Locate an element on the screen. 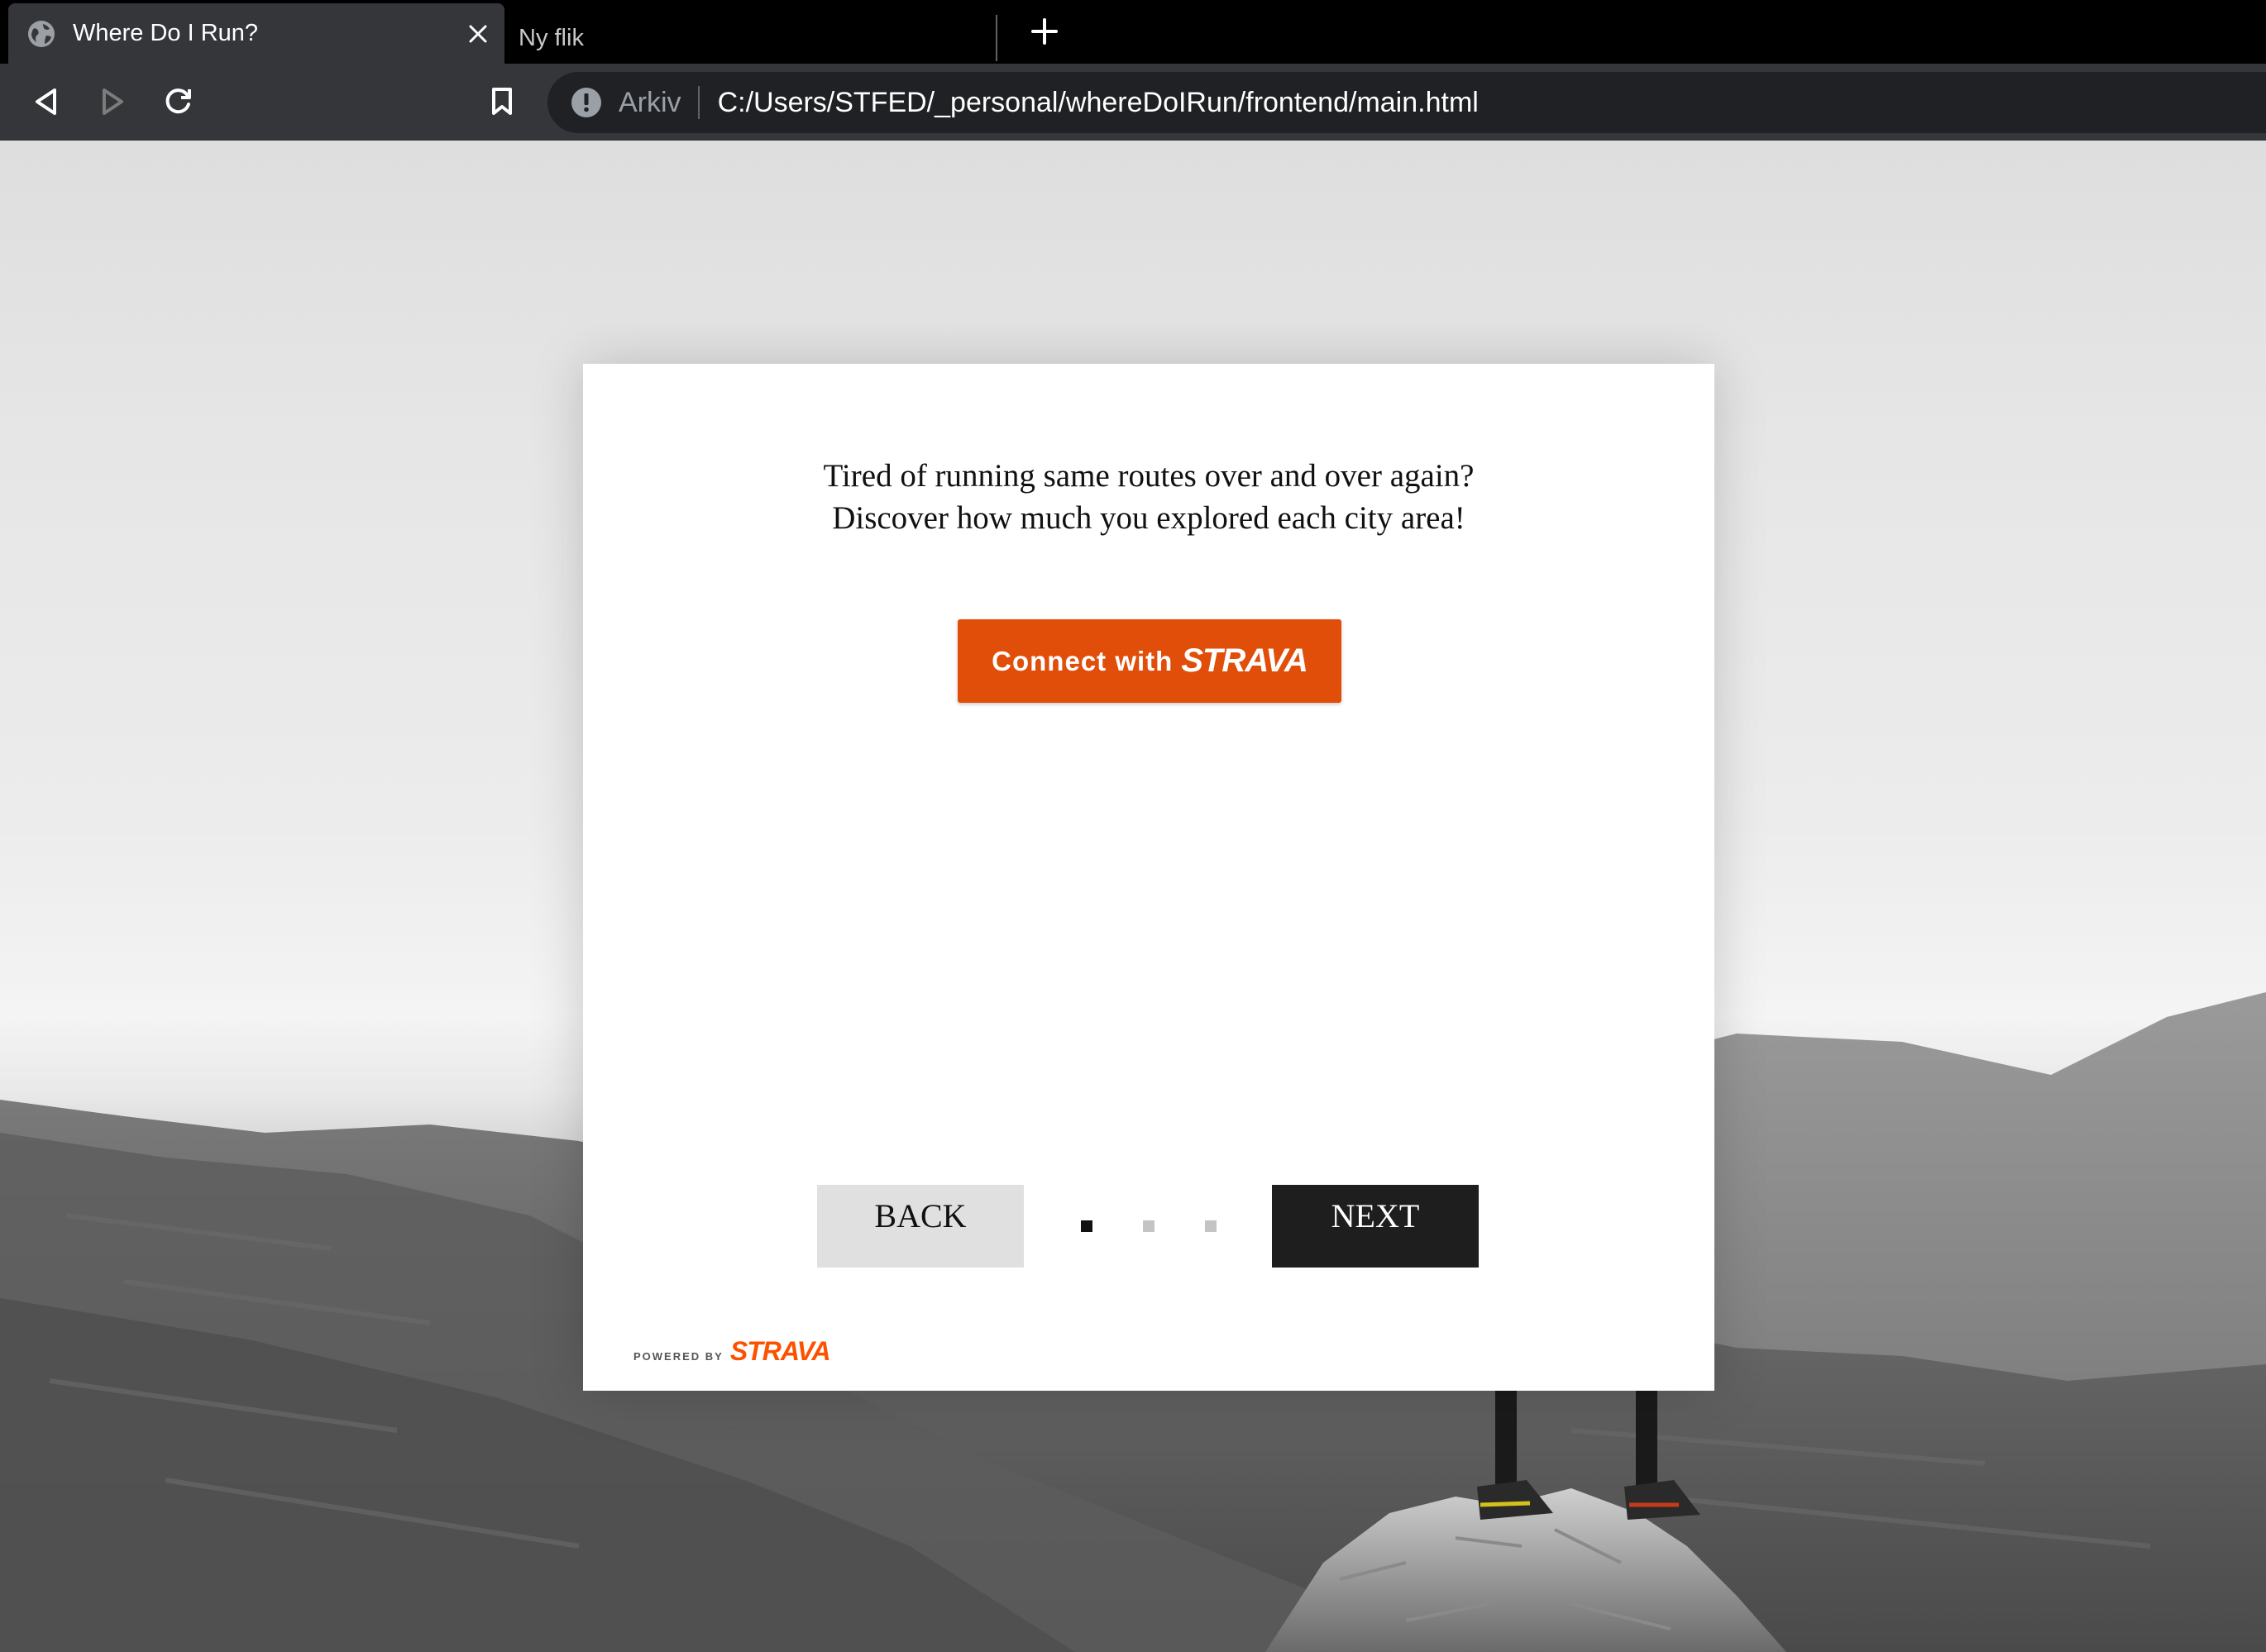 The image size is (2266, 1652). close-icon is located at coordinates (478, 34).